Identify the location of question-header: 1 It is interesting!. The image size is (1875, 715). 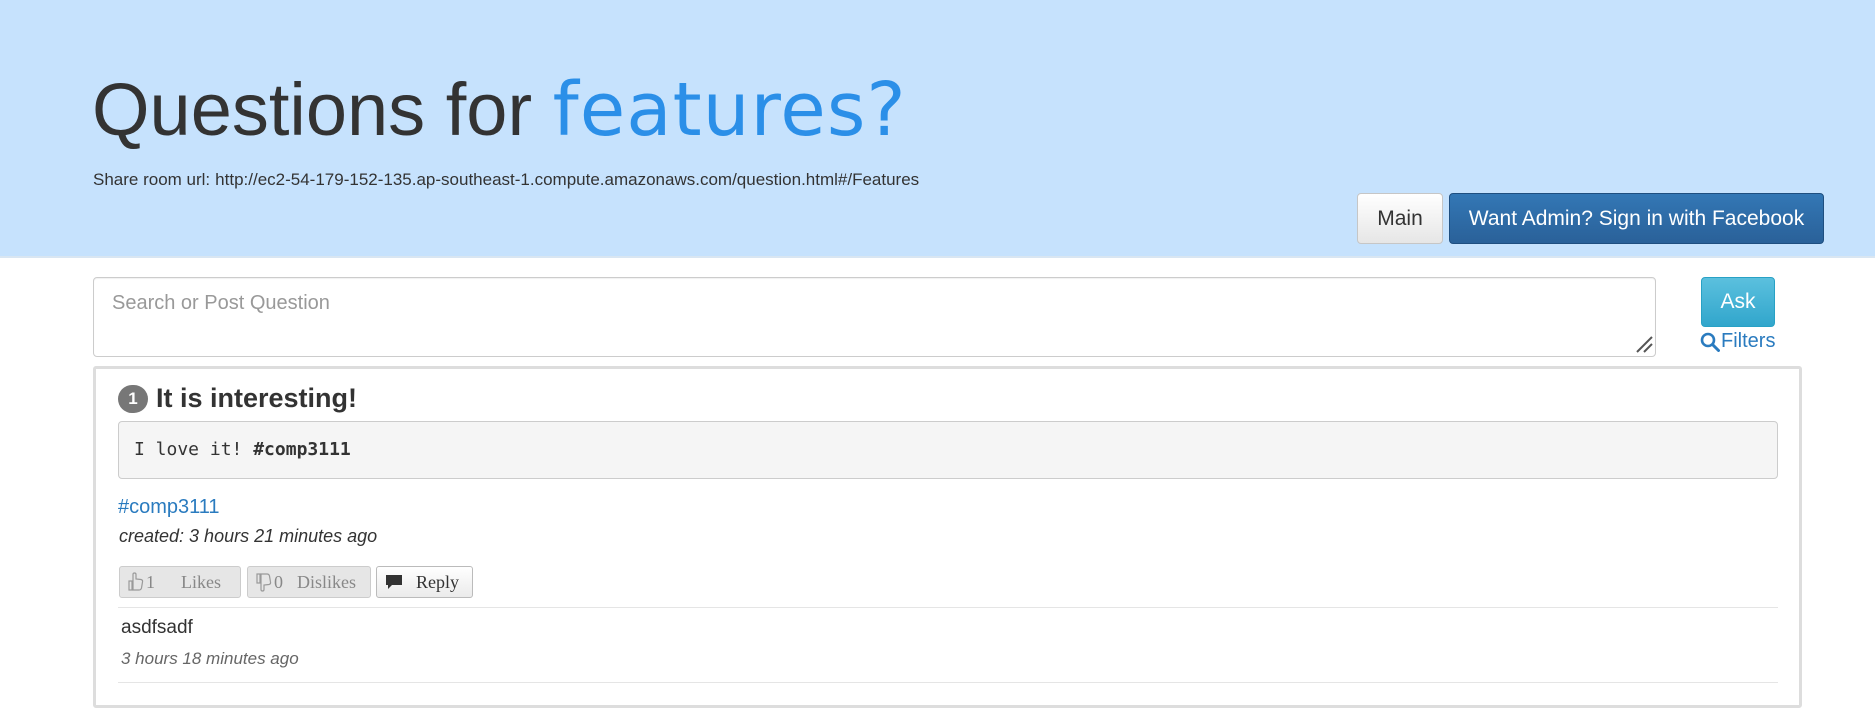
(237, 398).